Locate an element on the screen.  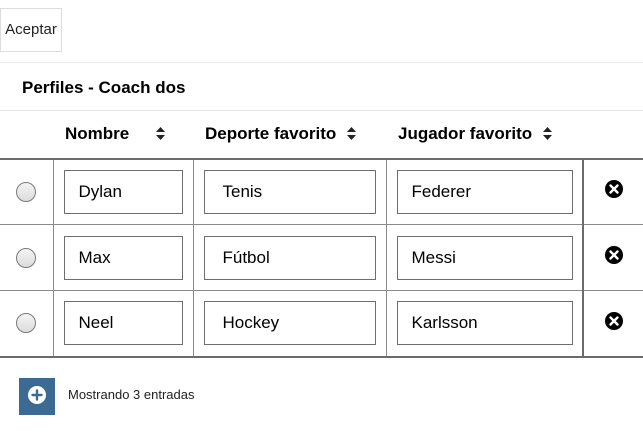
actions-column-header is located at coordinates (613, 135).